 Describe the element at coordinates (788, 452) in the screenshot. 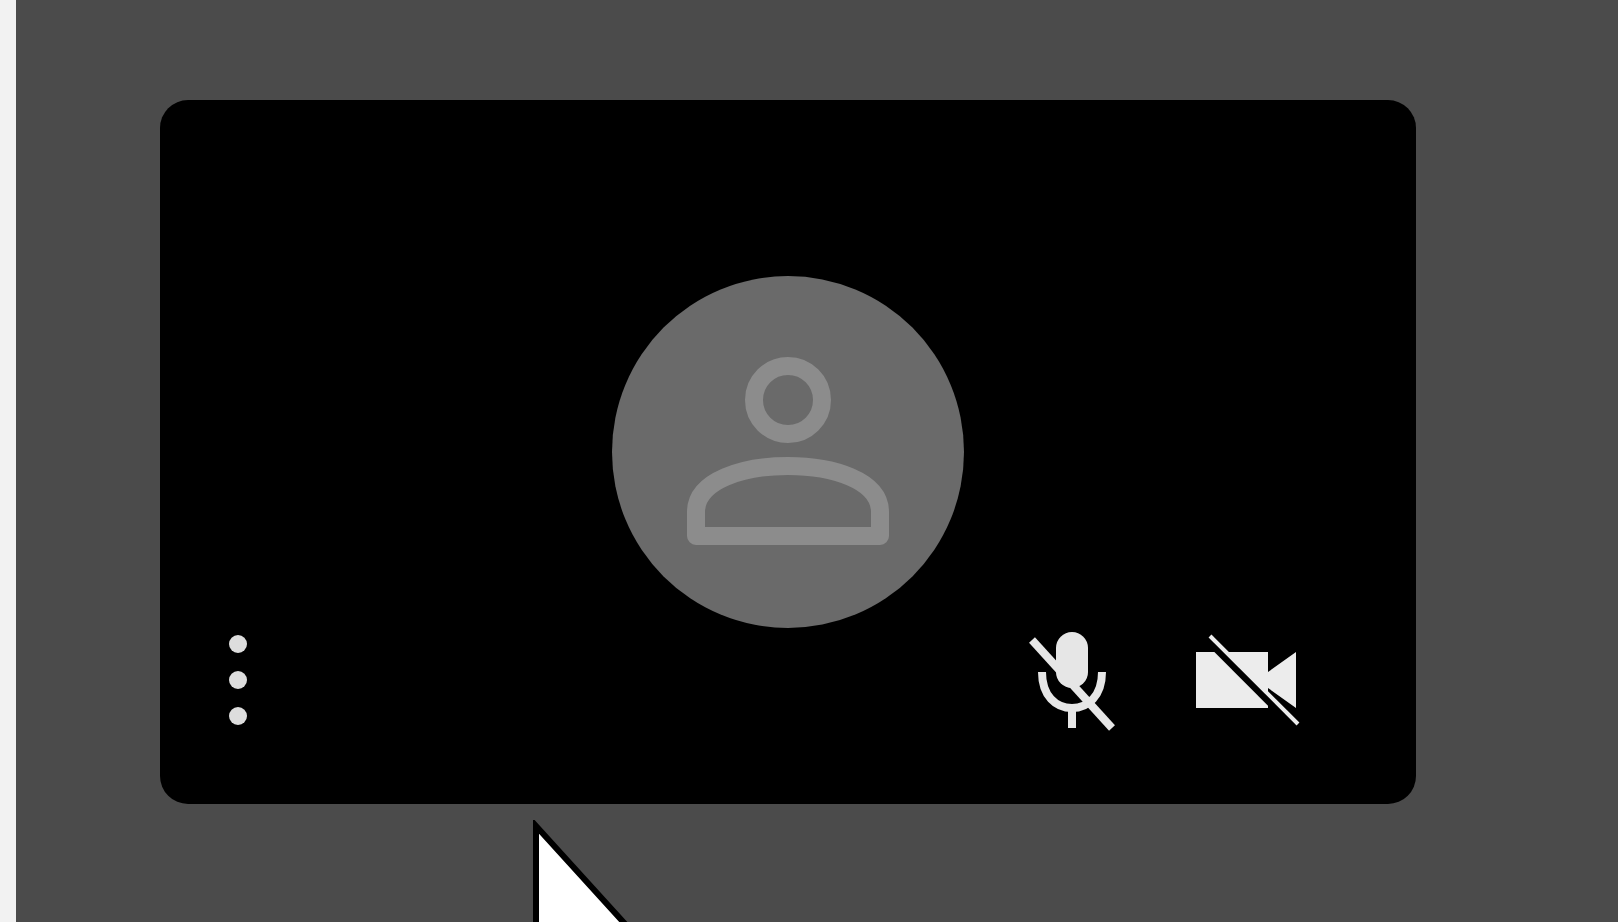

I see `person-icon` at that location.